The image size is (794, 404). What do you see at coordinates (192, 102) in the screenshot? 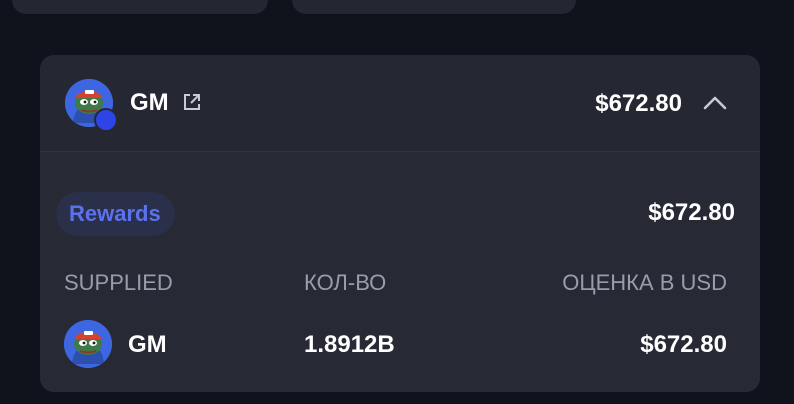
I see `external-link-icon` at bounding box center [192, 102].